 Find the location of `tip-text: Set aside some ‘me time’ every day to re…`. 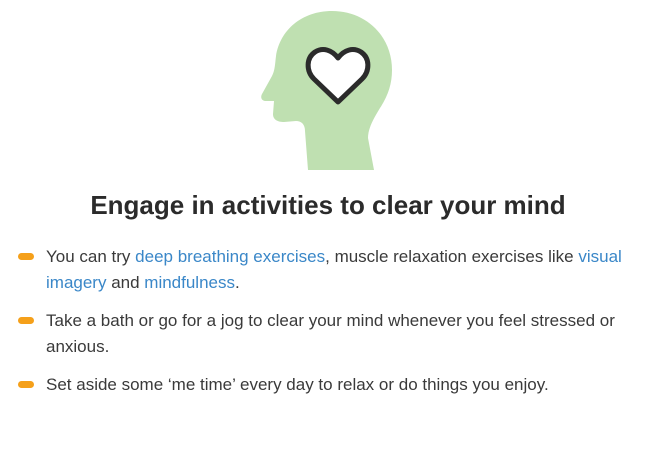

tip-text: Set aside some ‘me time’ every day to re… is located at coordinates (297, 384).